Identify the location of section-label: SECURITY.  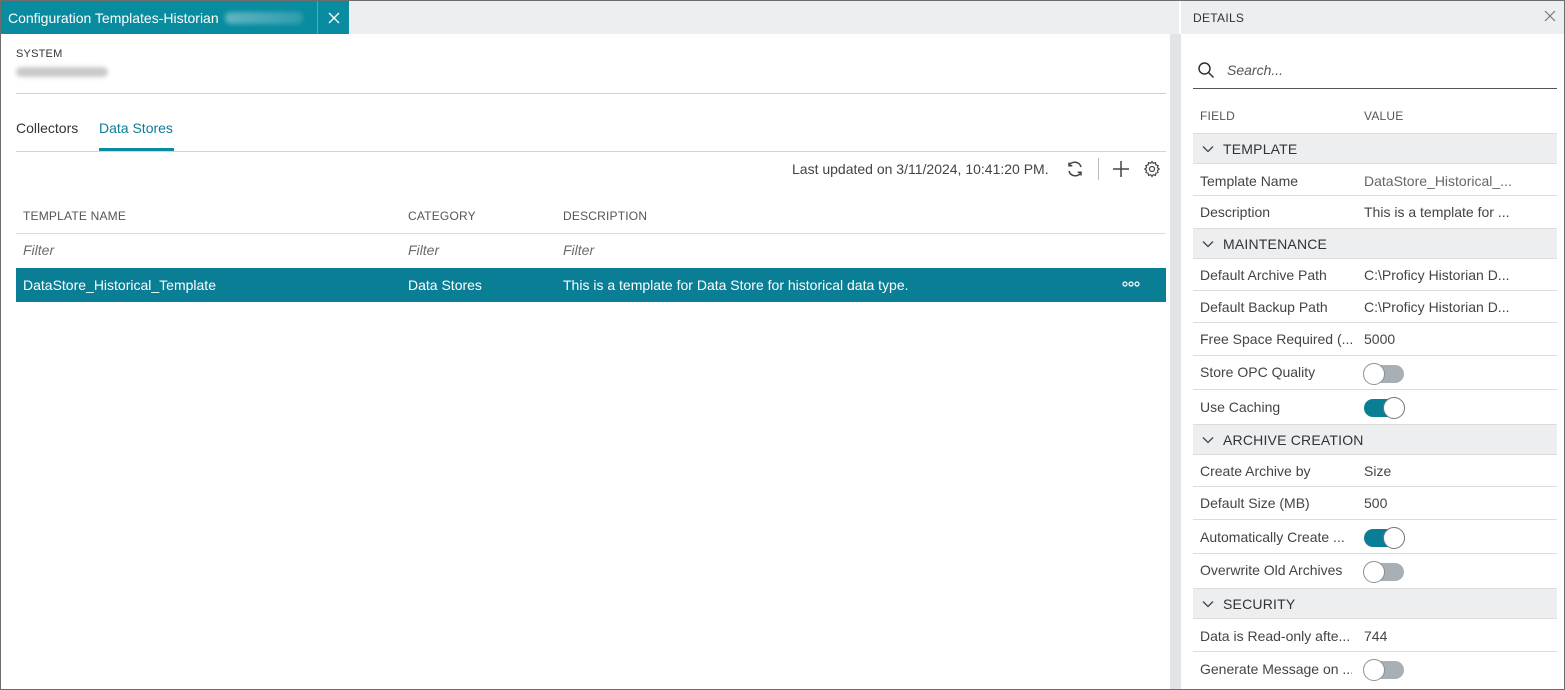
(1259, 604).